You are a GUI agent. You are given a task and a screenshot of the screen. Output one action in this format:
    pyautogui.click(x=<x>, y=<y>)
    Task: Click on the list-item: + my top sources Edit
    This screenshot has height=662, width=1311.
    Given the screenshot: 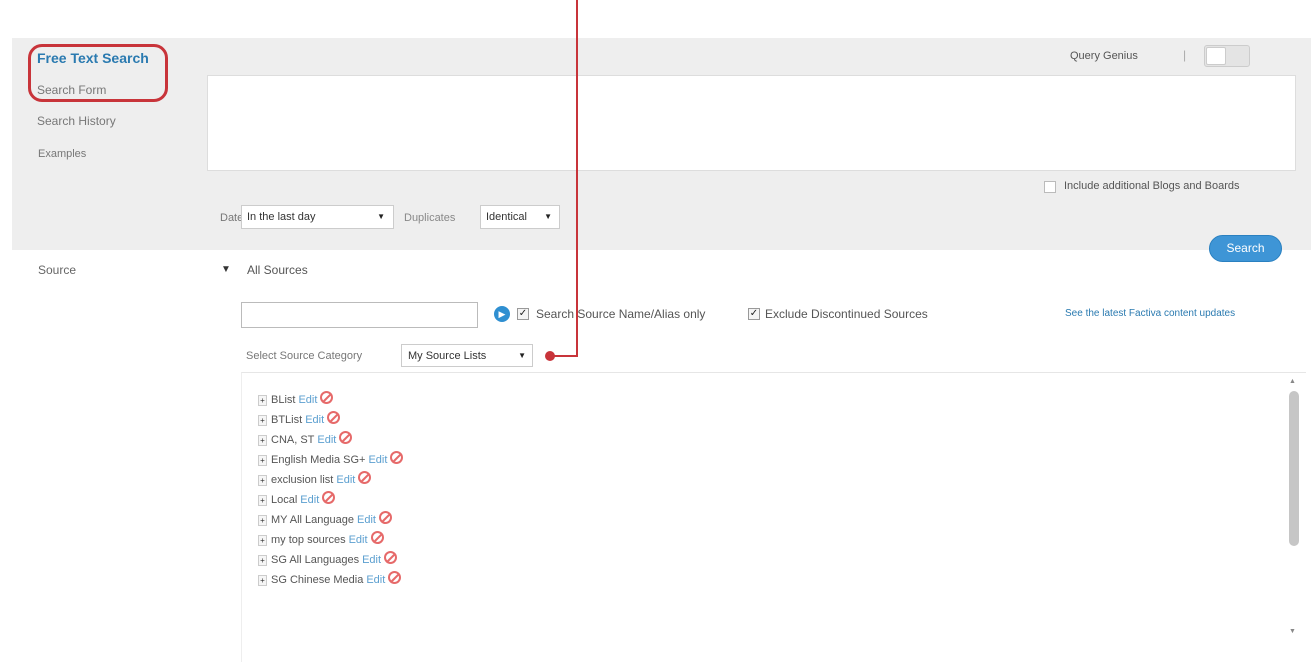 What is the action you would take?
    pyautogui.click(x=330, y=541)
    